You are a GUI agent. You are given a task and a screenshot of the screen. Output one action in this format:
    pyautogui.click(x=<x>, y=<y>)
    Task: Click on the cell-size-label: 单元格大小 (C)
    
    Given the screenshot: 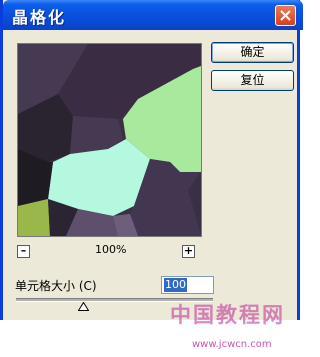 What is the action you would take?
    pyautogui.click(x=56, y=286)
    